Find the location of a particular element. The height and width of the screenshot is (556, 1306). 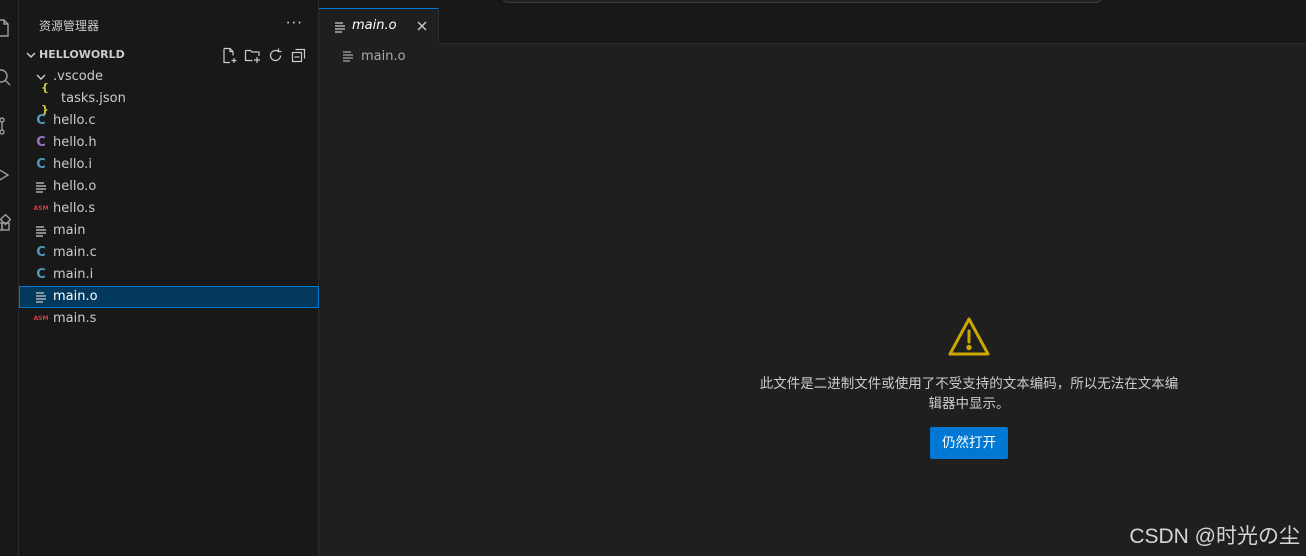

folder-actions is located at coordinates (264, 55).